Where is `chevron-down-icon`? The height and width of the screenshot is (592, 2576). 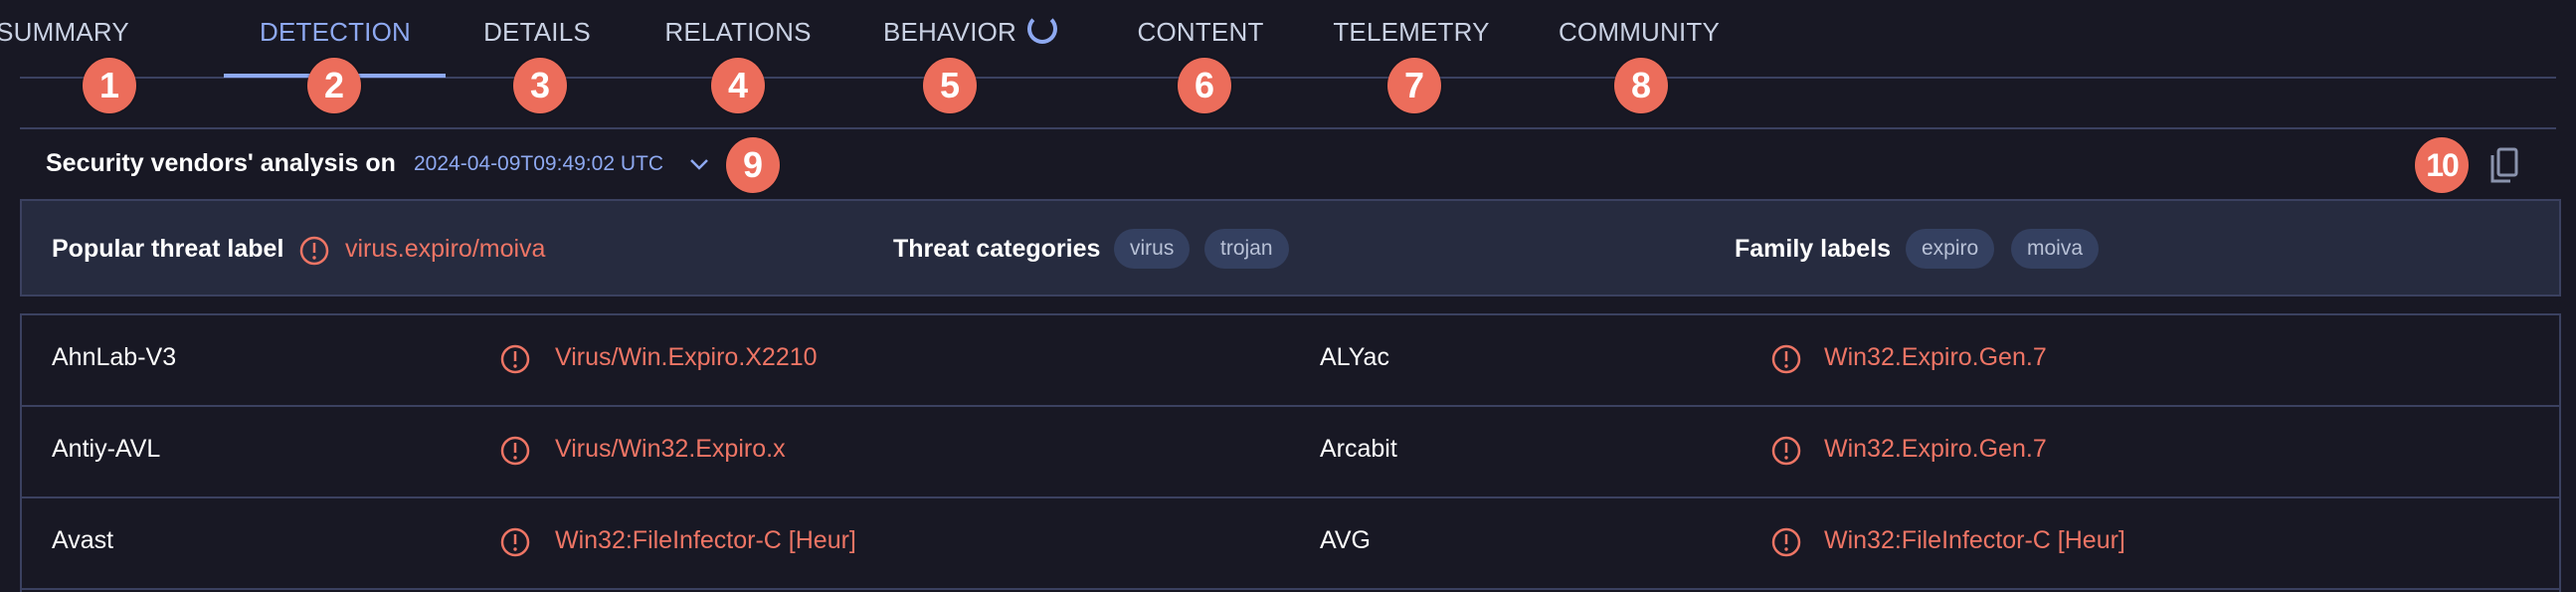
chevron-down-icon is located at coordinates (699, 164).